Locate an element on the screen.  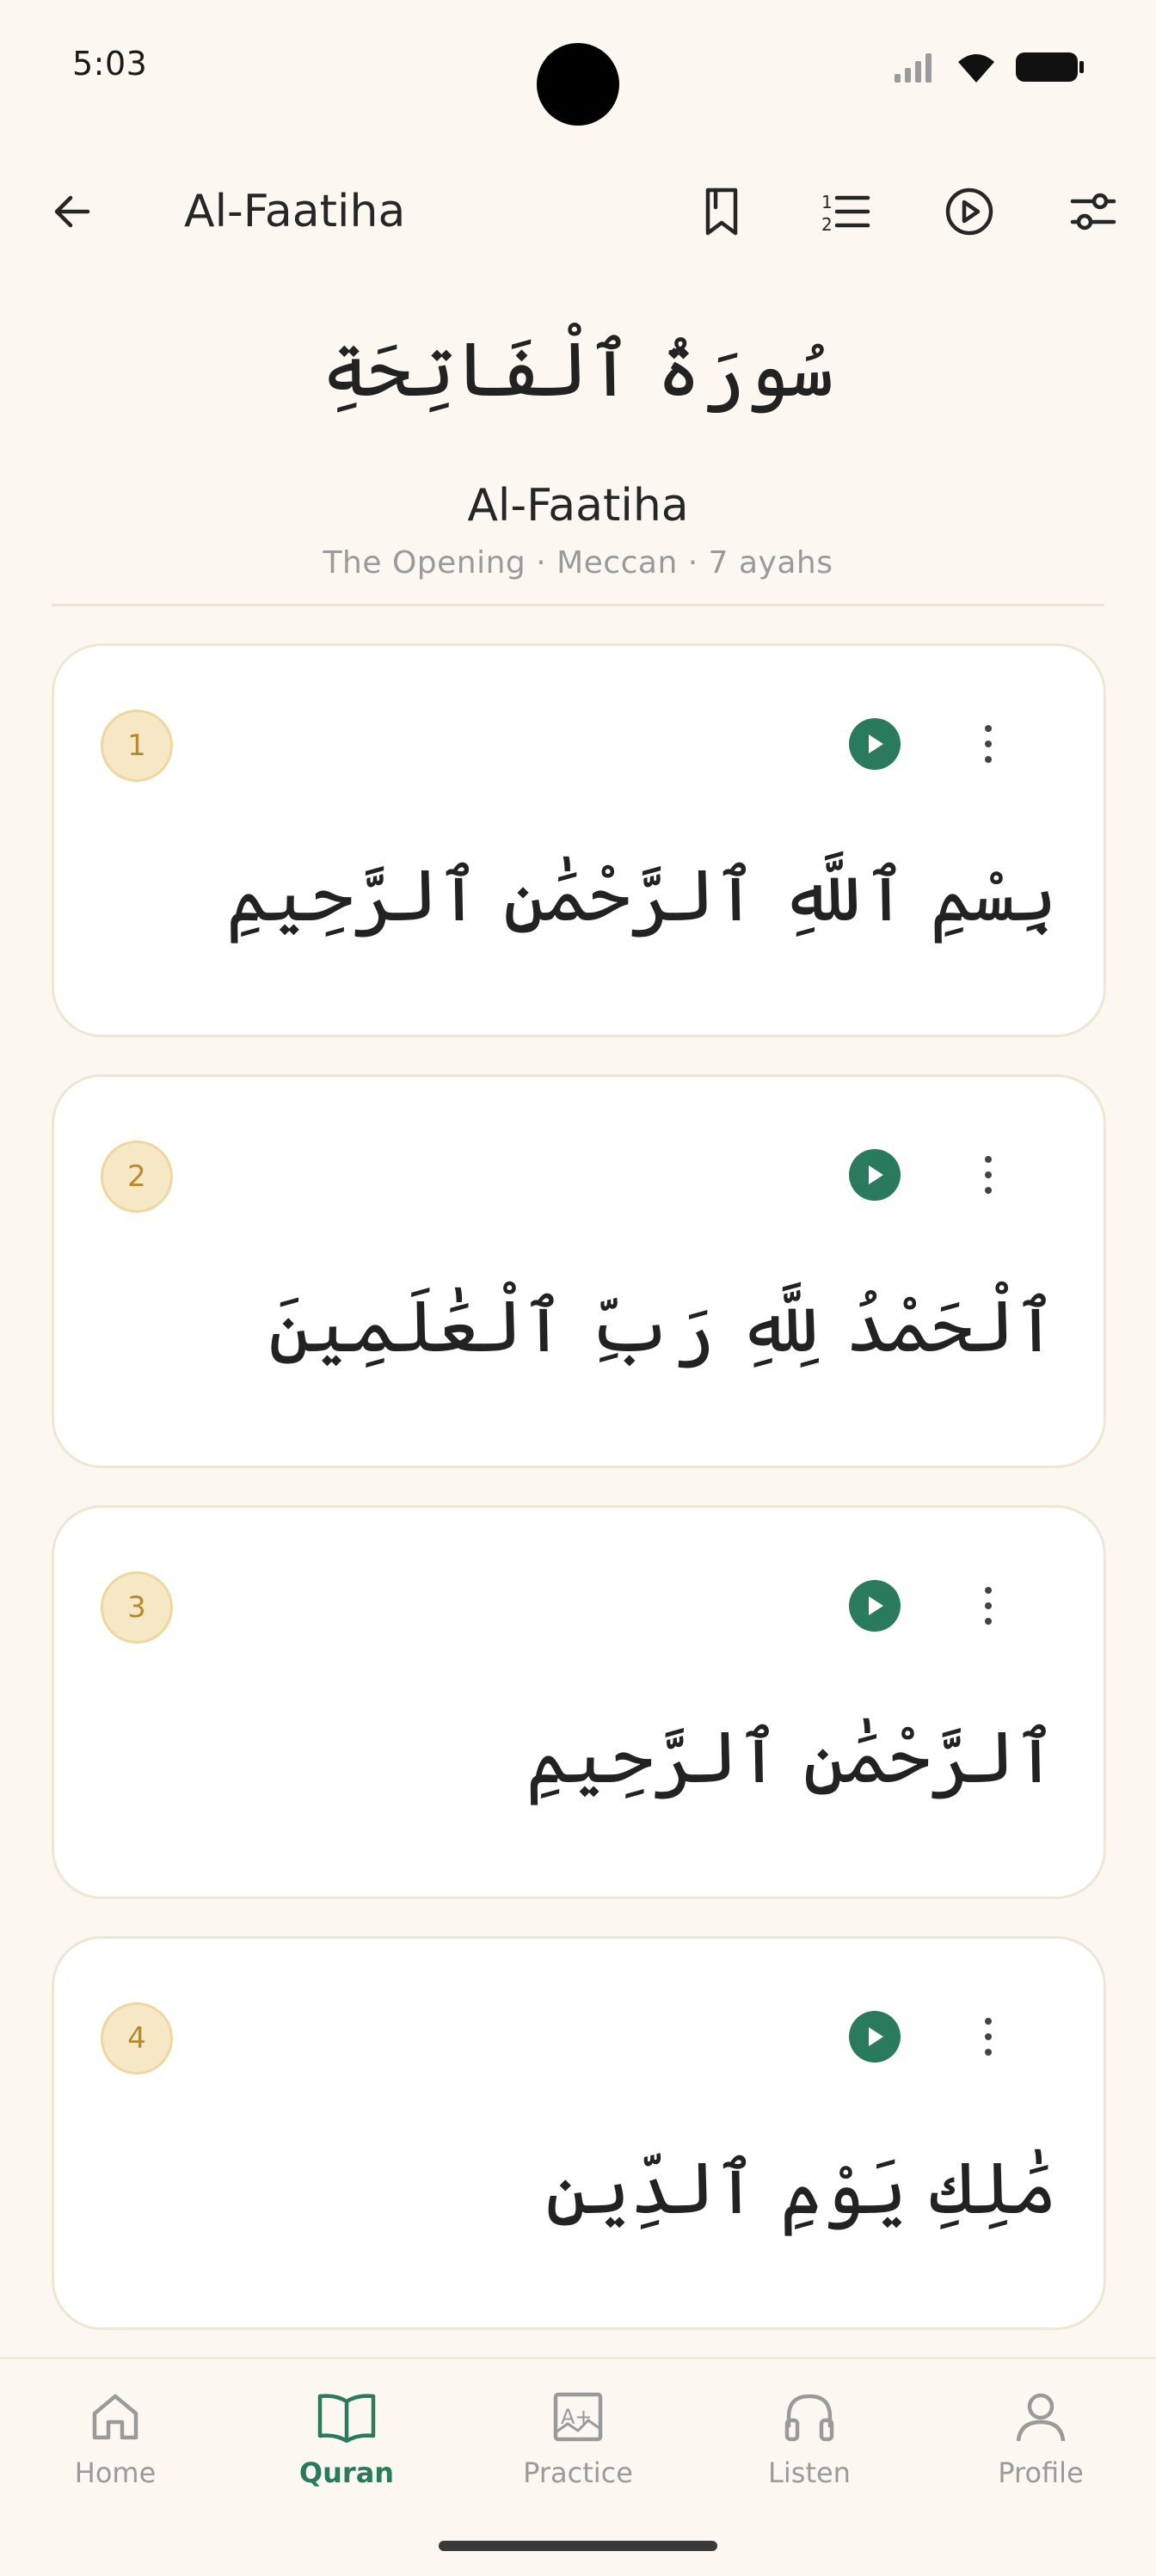
ayah-card: 1 بِسْمِ ٱللَّهِ ٱلرَّحْمَٰنِ ٱلرَّحِيمِ is located at coordinates (579, 840).